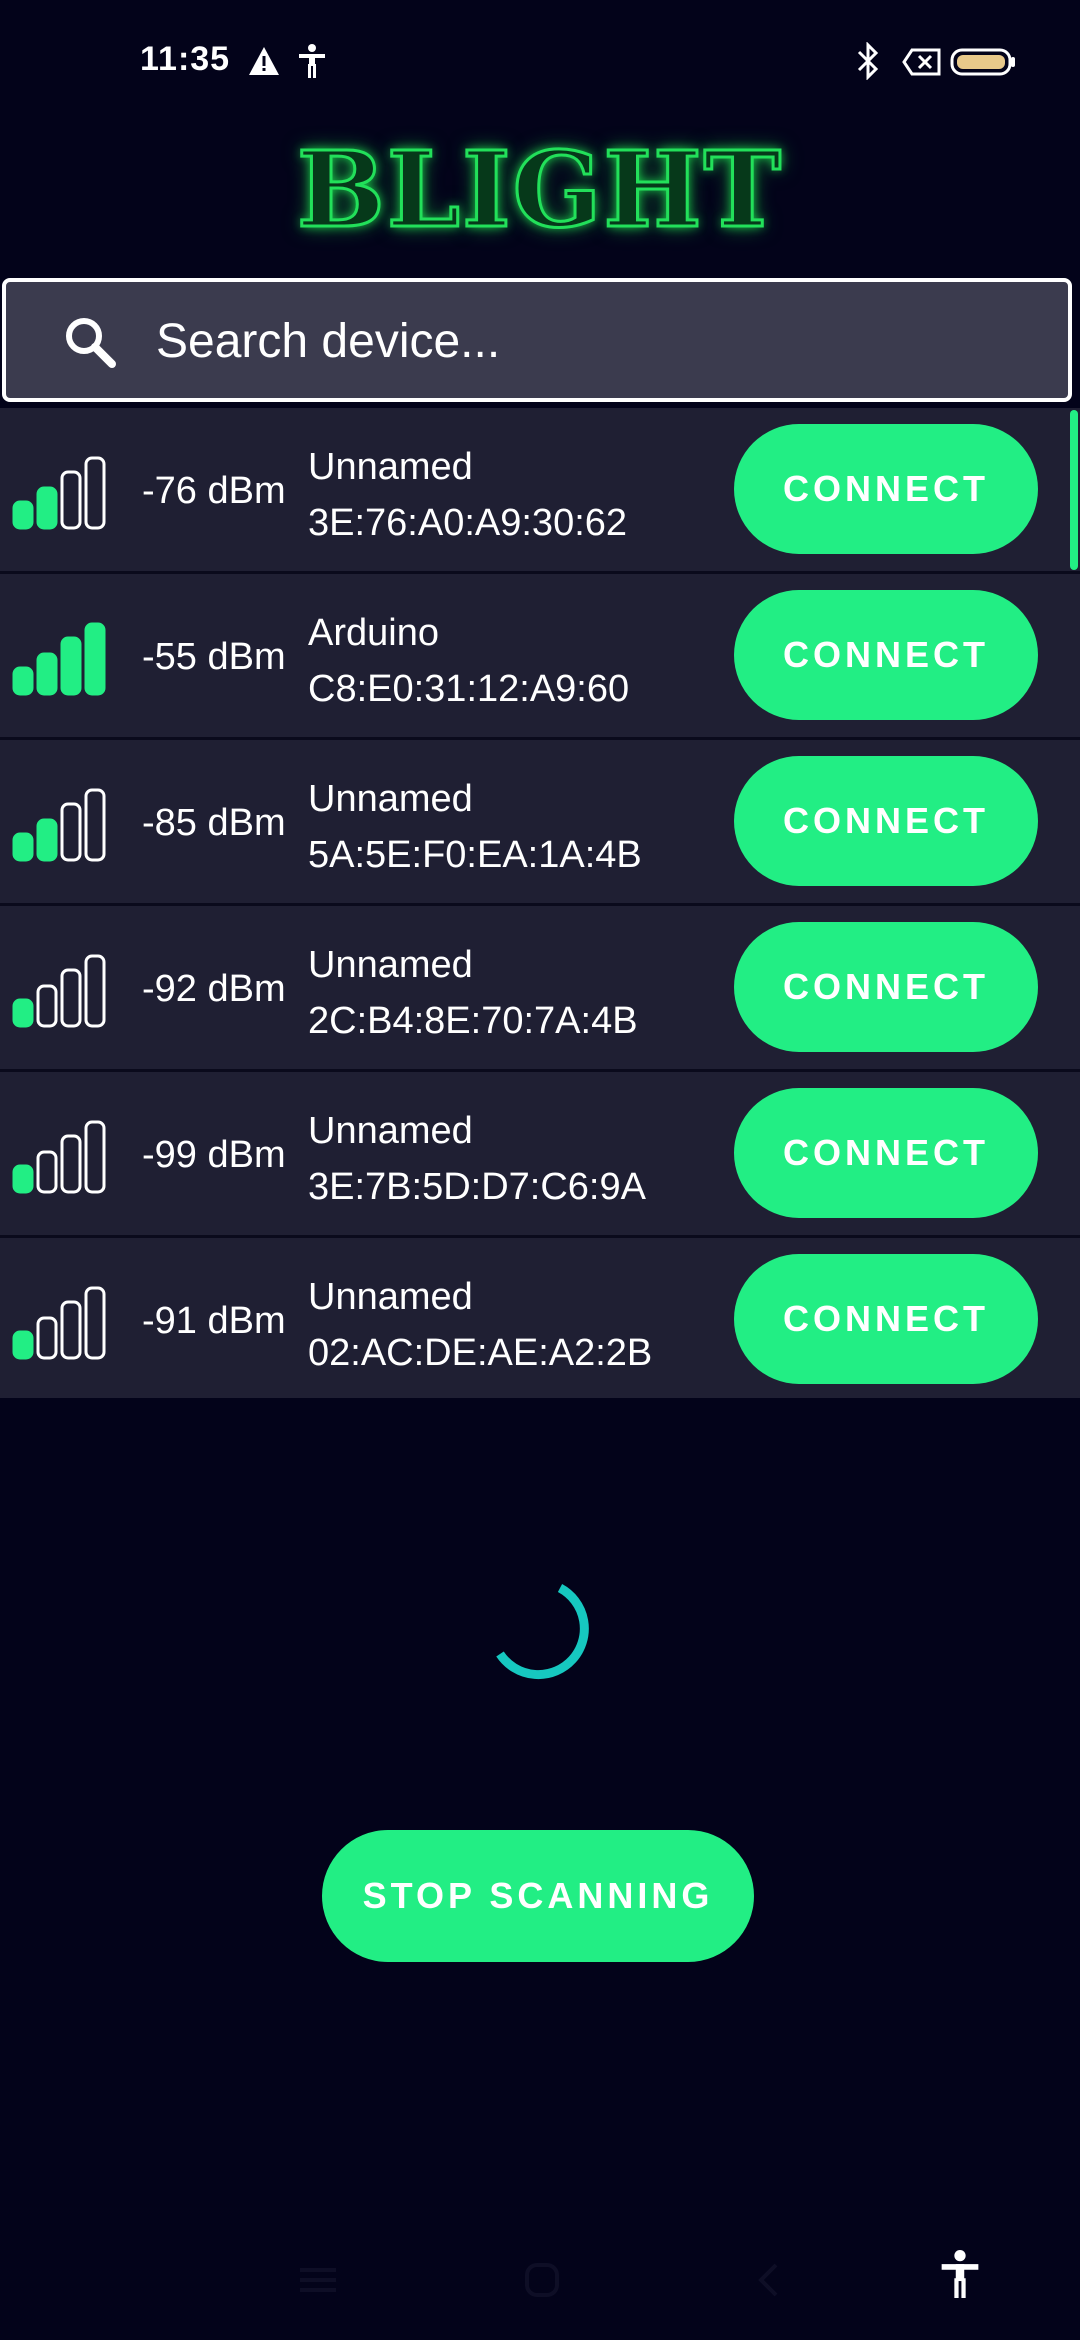 The width and height of the screenshot is (1080, 2340). I want to click on list-scrollbar, so click(1074, 490).